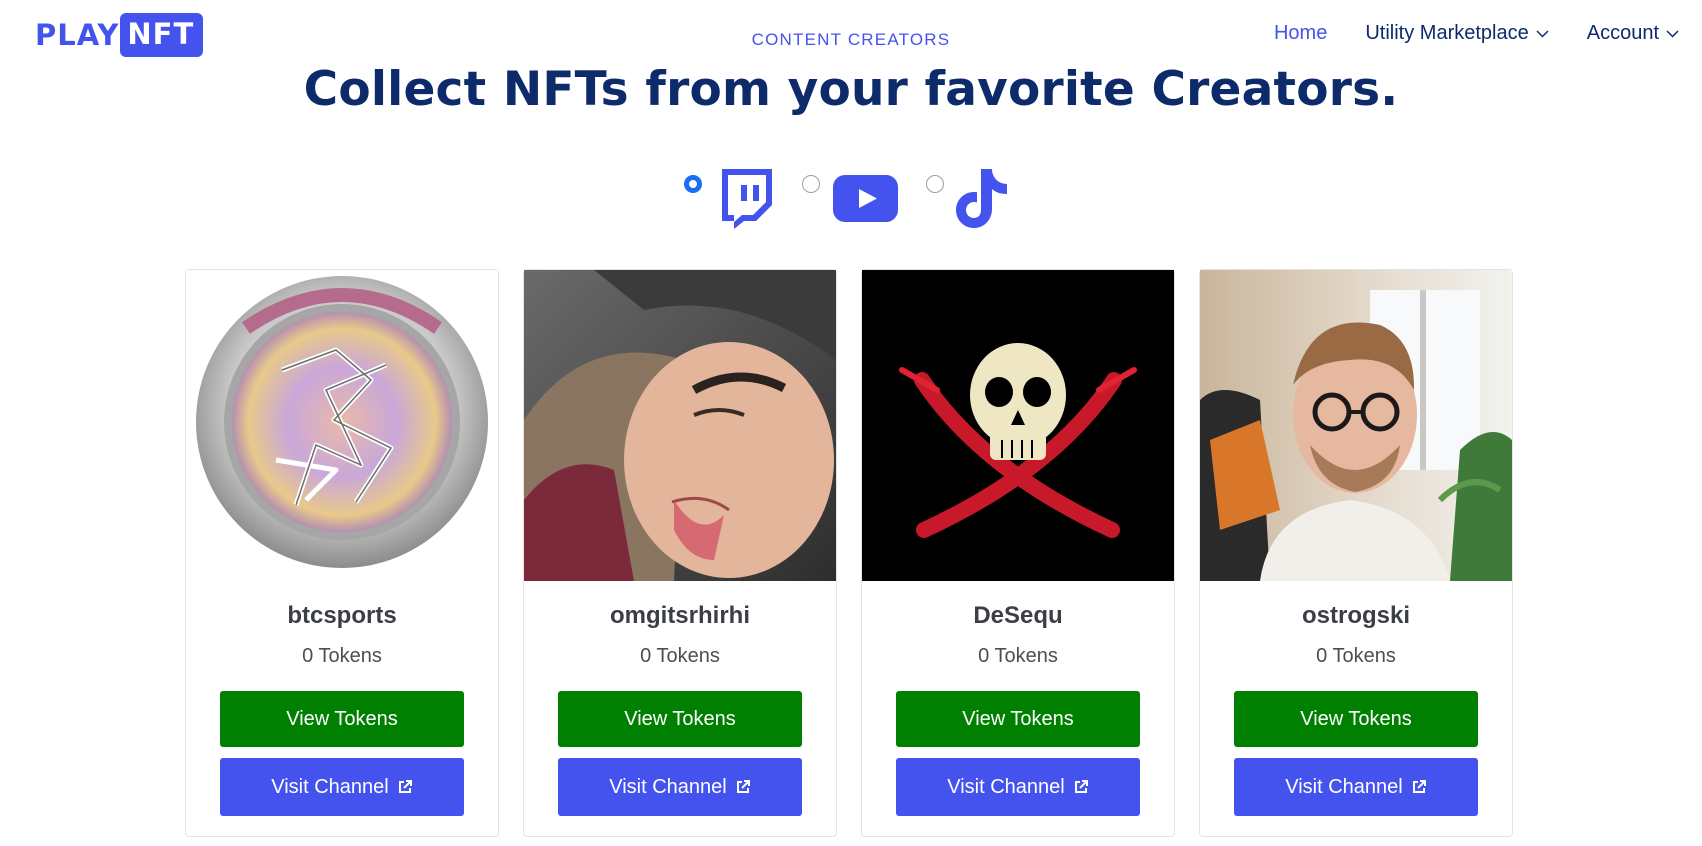  Describe the element at coordinates (811, 184) in the screenshot. I see `radio-youtube` at that location.